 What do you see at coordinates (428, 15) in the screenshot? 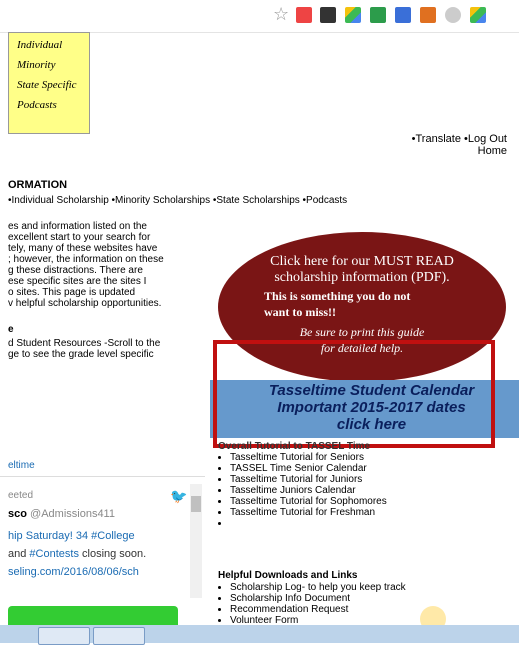
I see `office-icon` at bounding box center [428, 15].